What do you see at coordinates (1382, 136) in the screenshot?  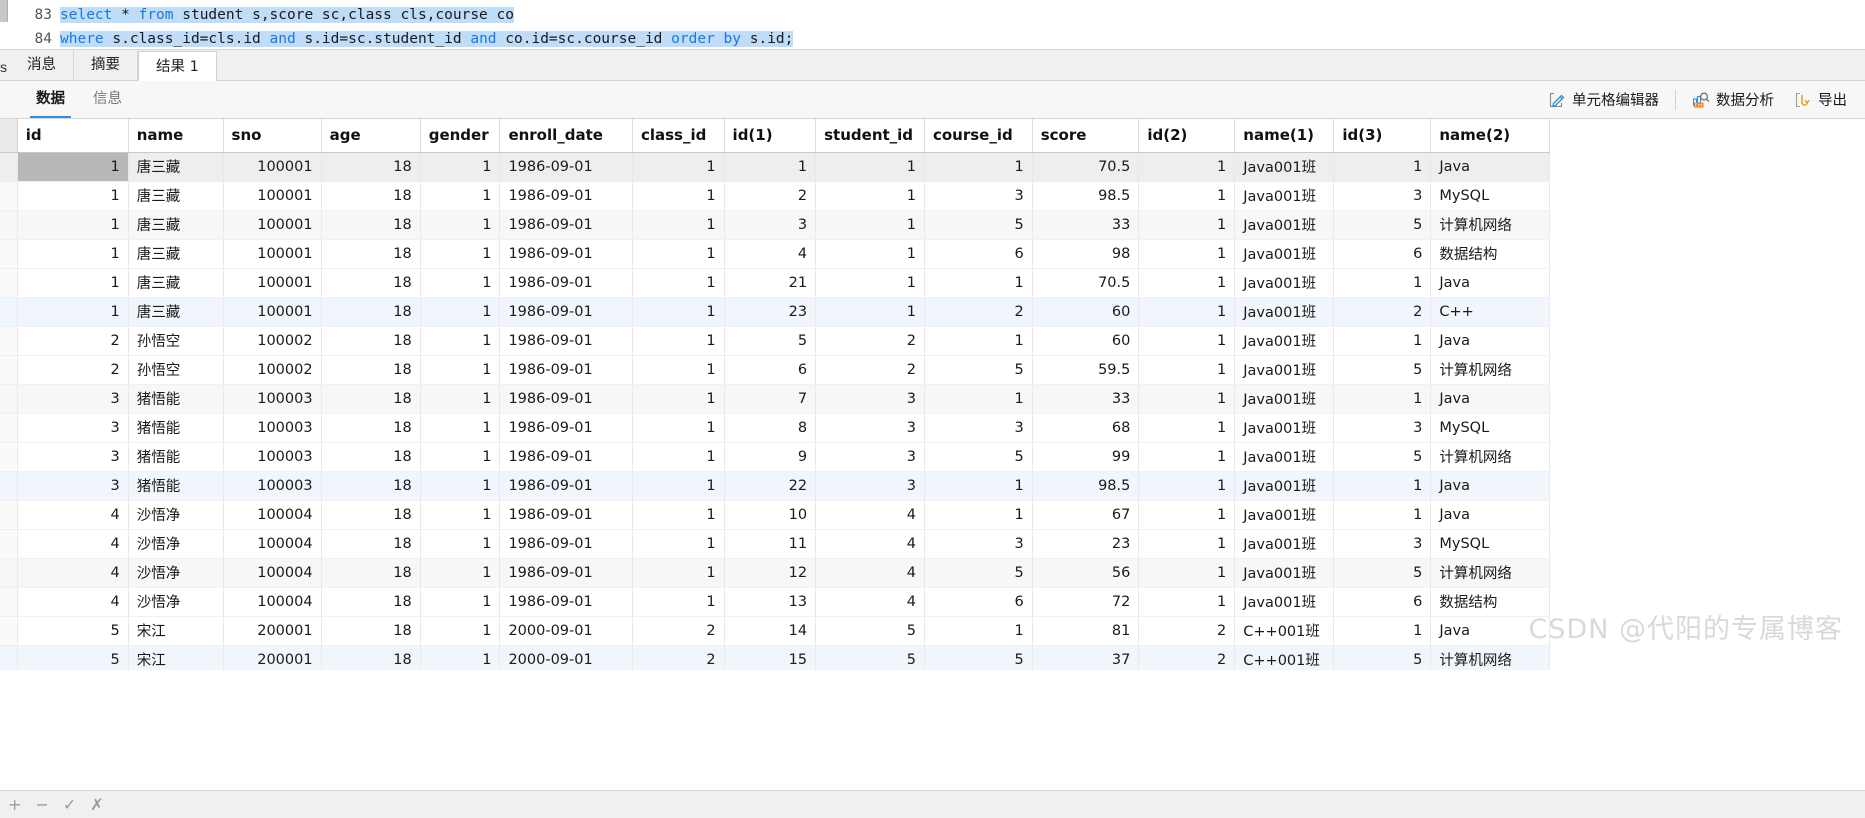 I see `grid-header-id3: id(3)` at bounding box center [1382, 136].